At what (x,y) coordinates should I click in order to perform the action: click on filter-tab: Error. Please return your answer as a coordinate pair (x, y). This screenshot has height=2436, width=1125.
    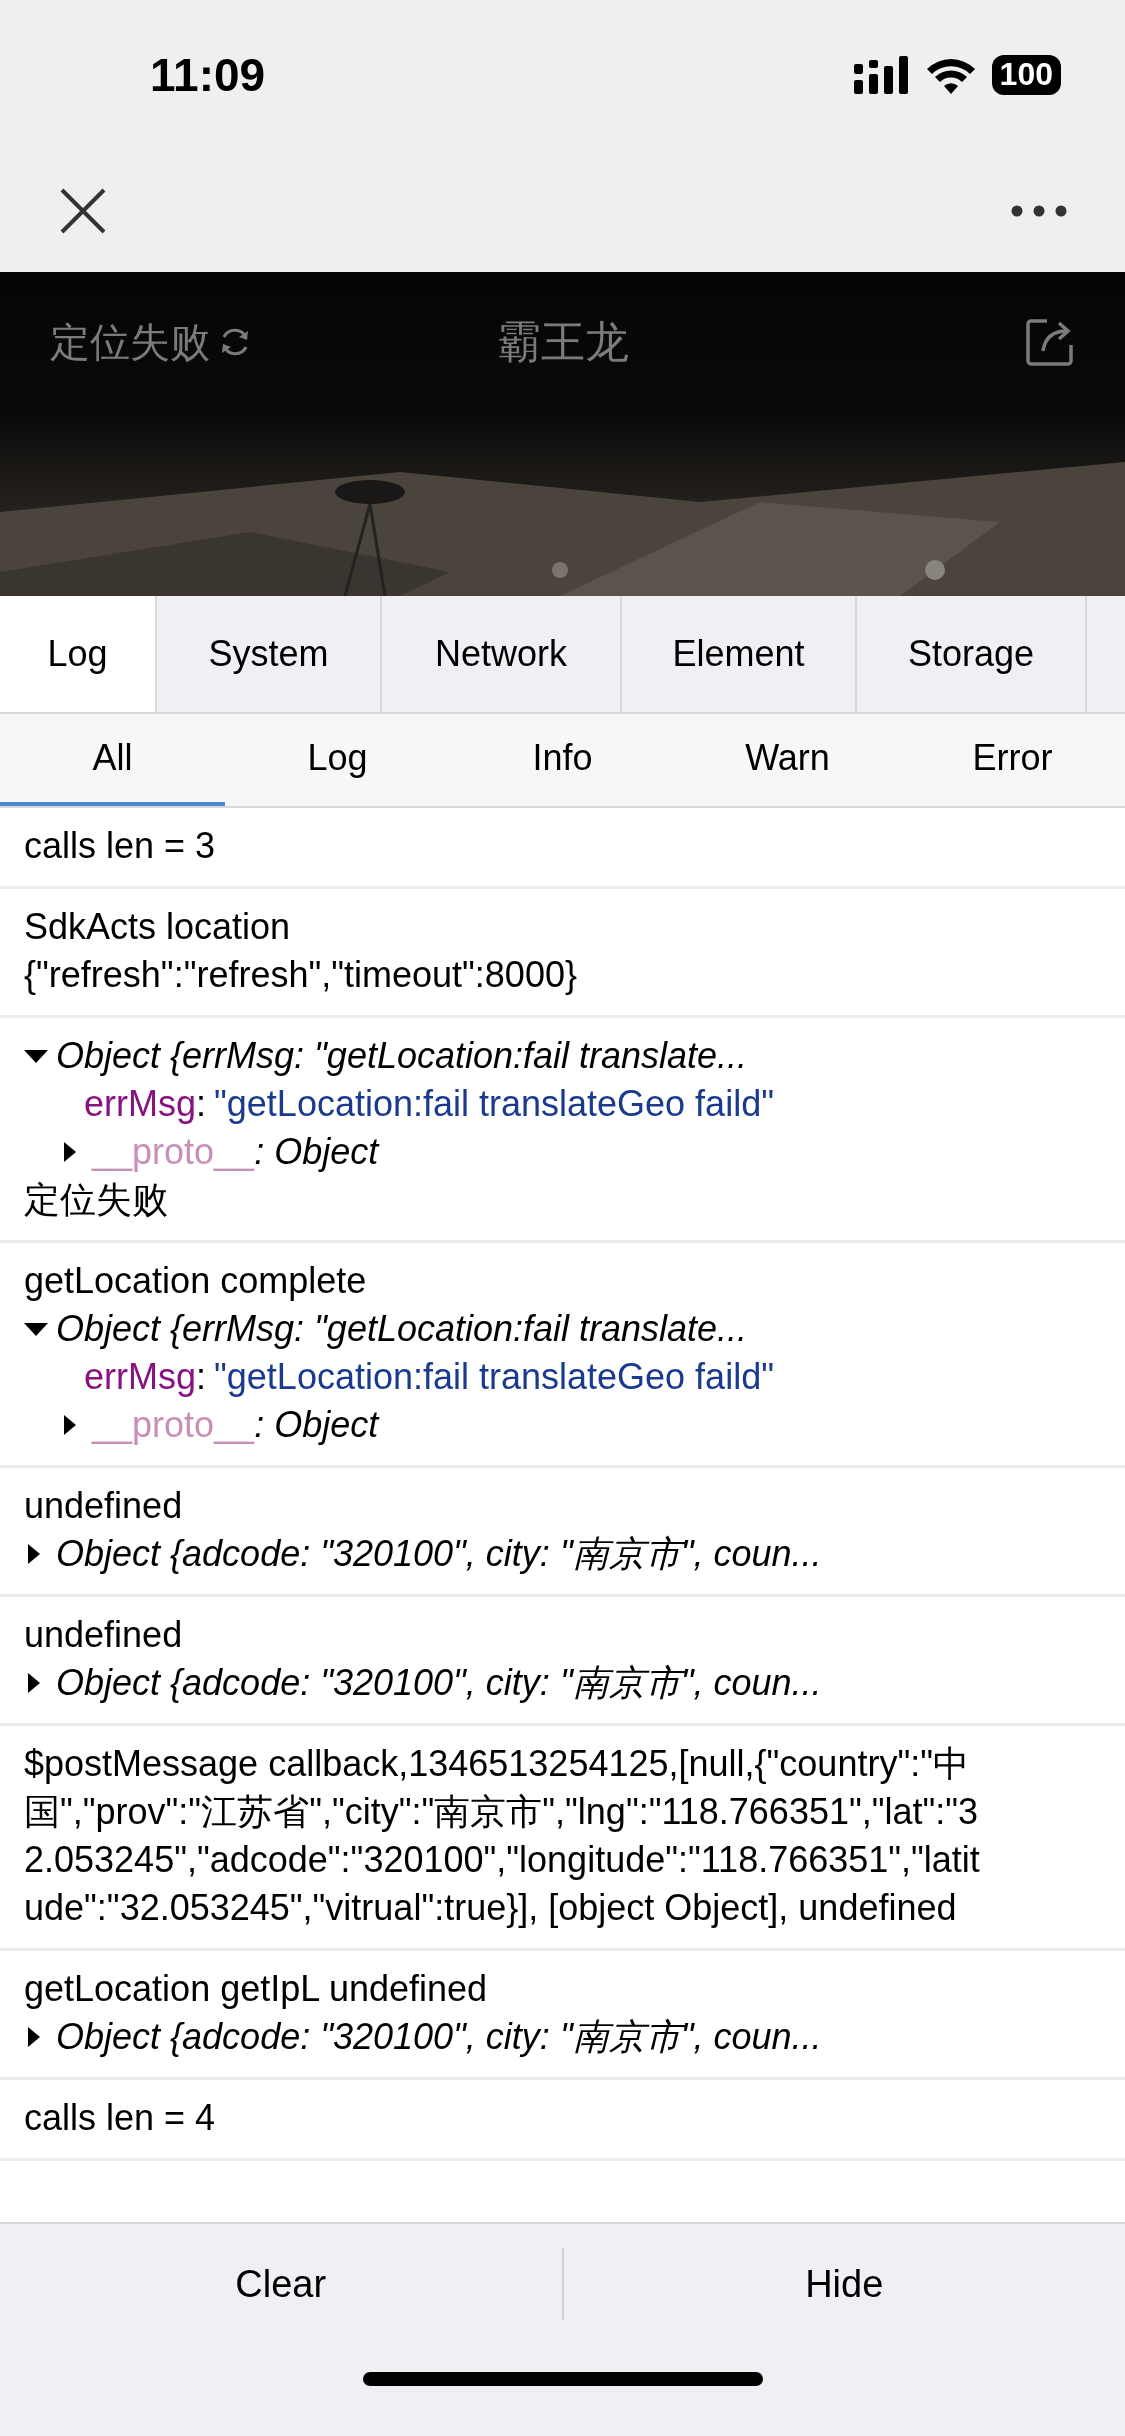
    Looking at the image, I should click on (1012, 760).